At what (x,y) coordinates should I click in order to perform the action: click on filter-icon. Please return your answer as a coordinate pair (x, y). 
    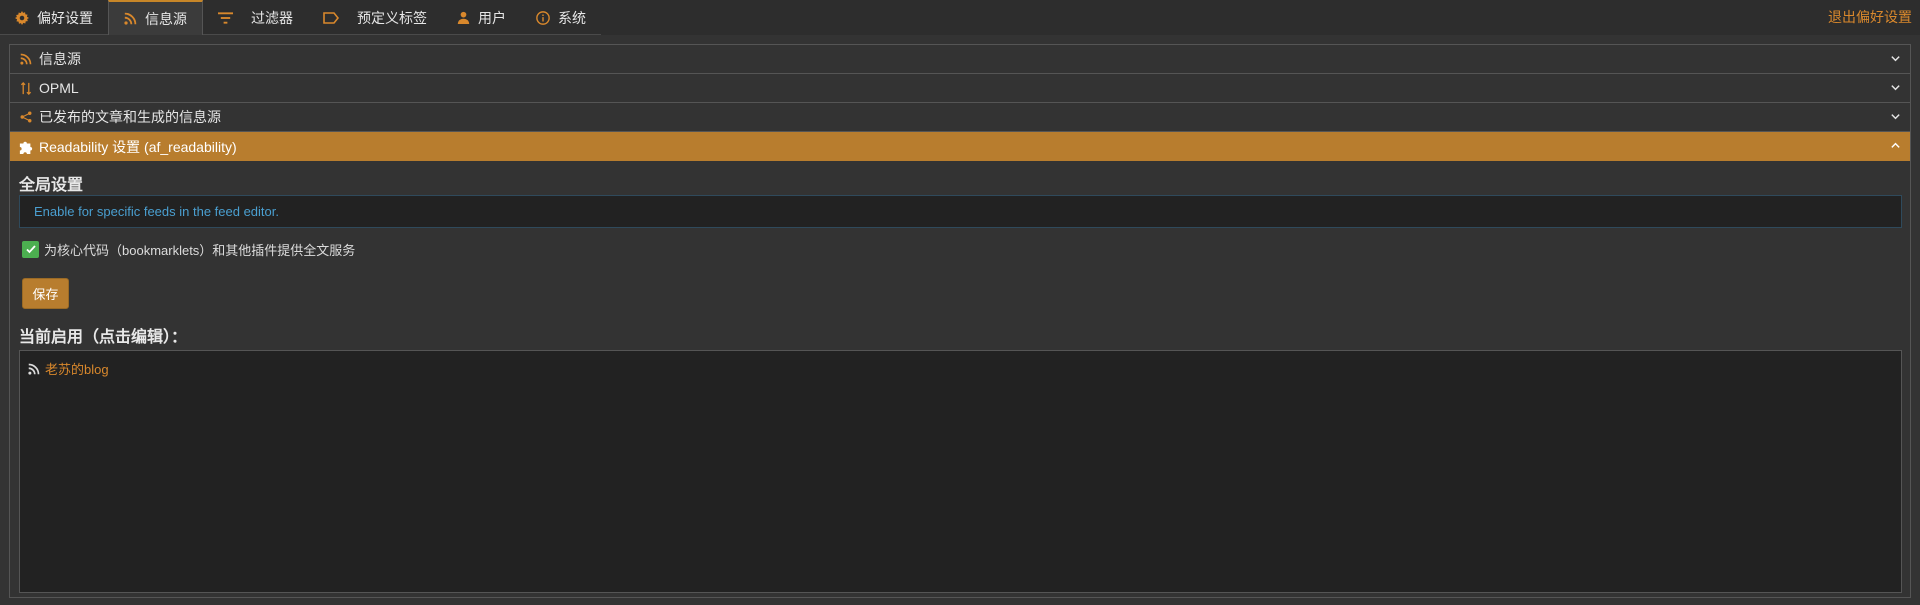
    Looking at the image, I should click on (225, 17).